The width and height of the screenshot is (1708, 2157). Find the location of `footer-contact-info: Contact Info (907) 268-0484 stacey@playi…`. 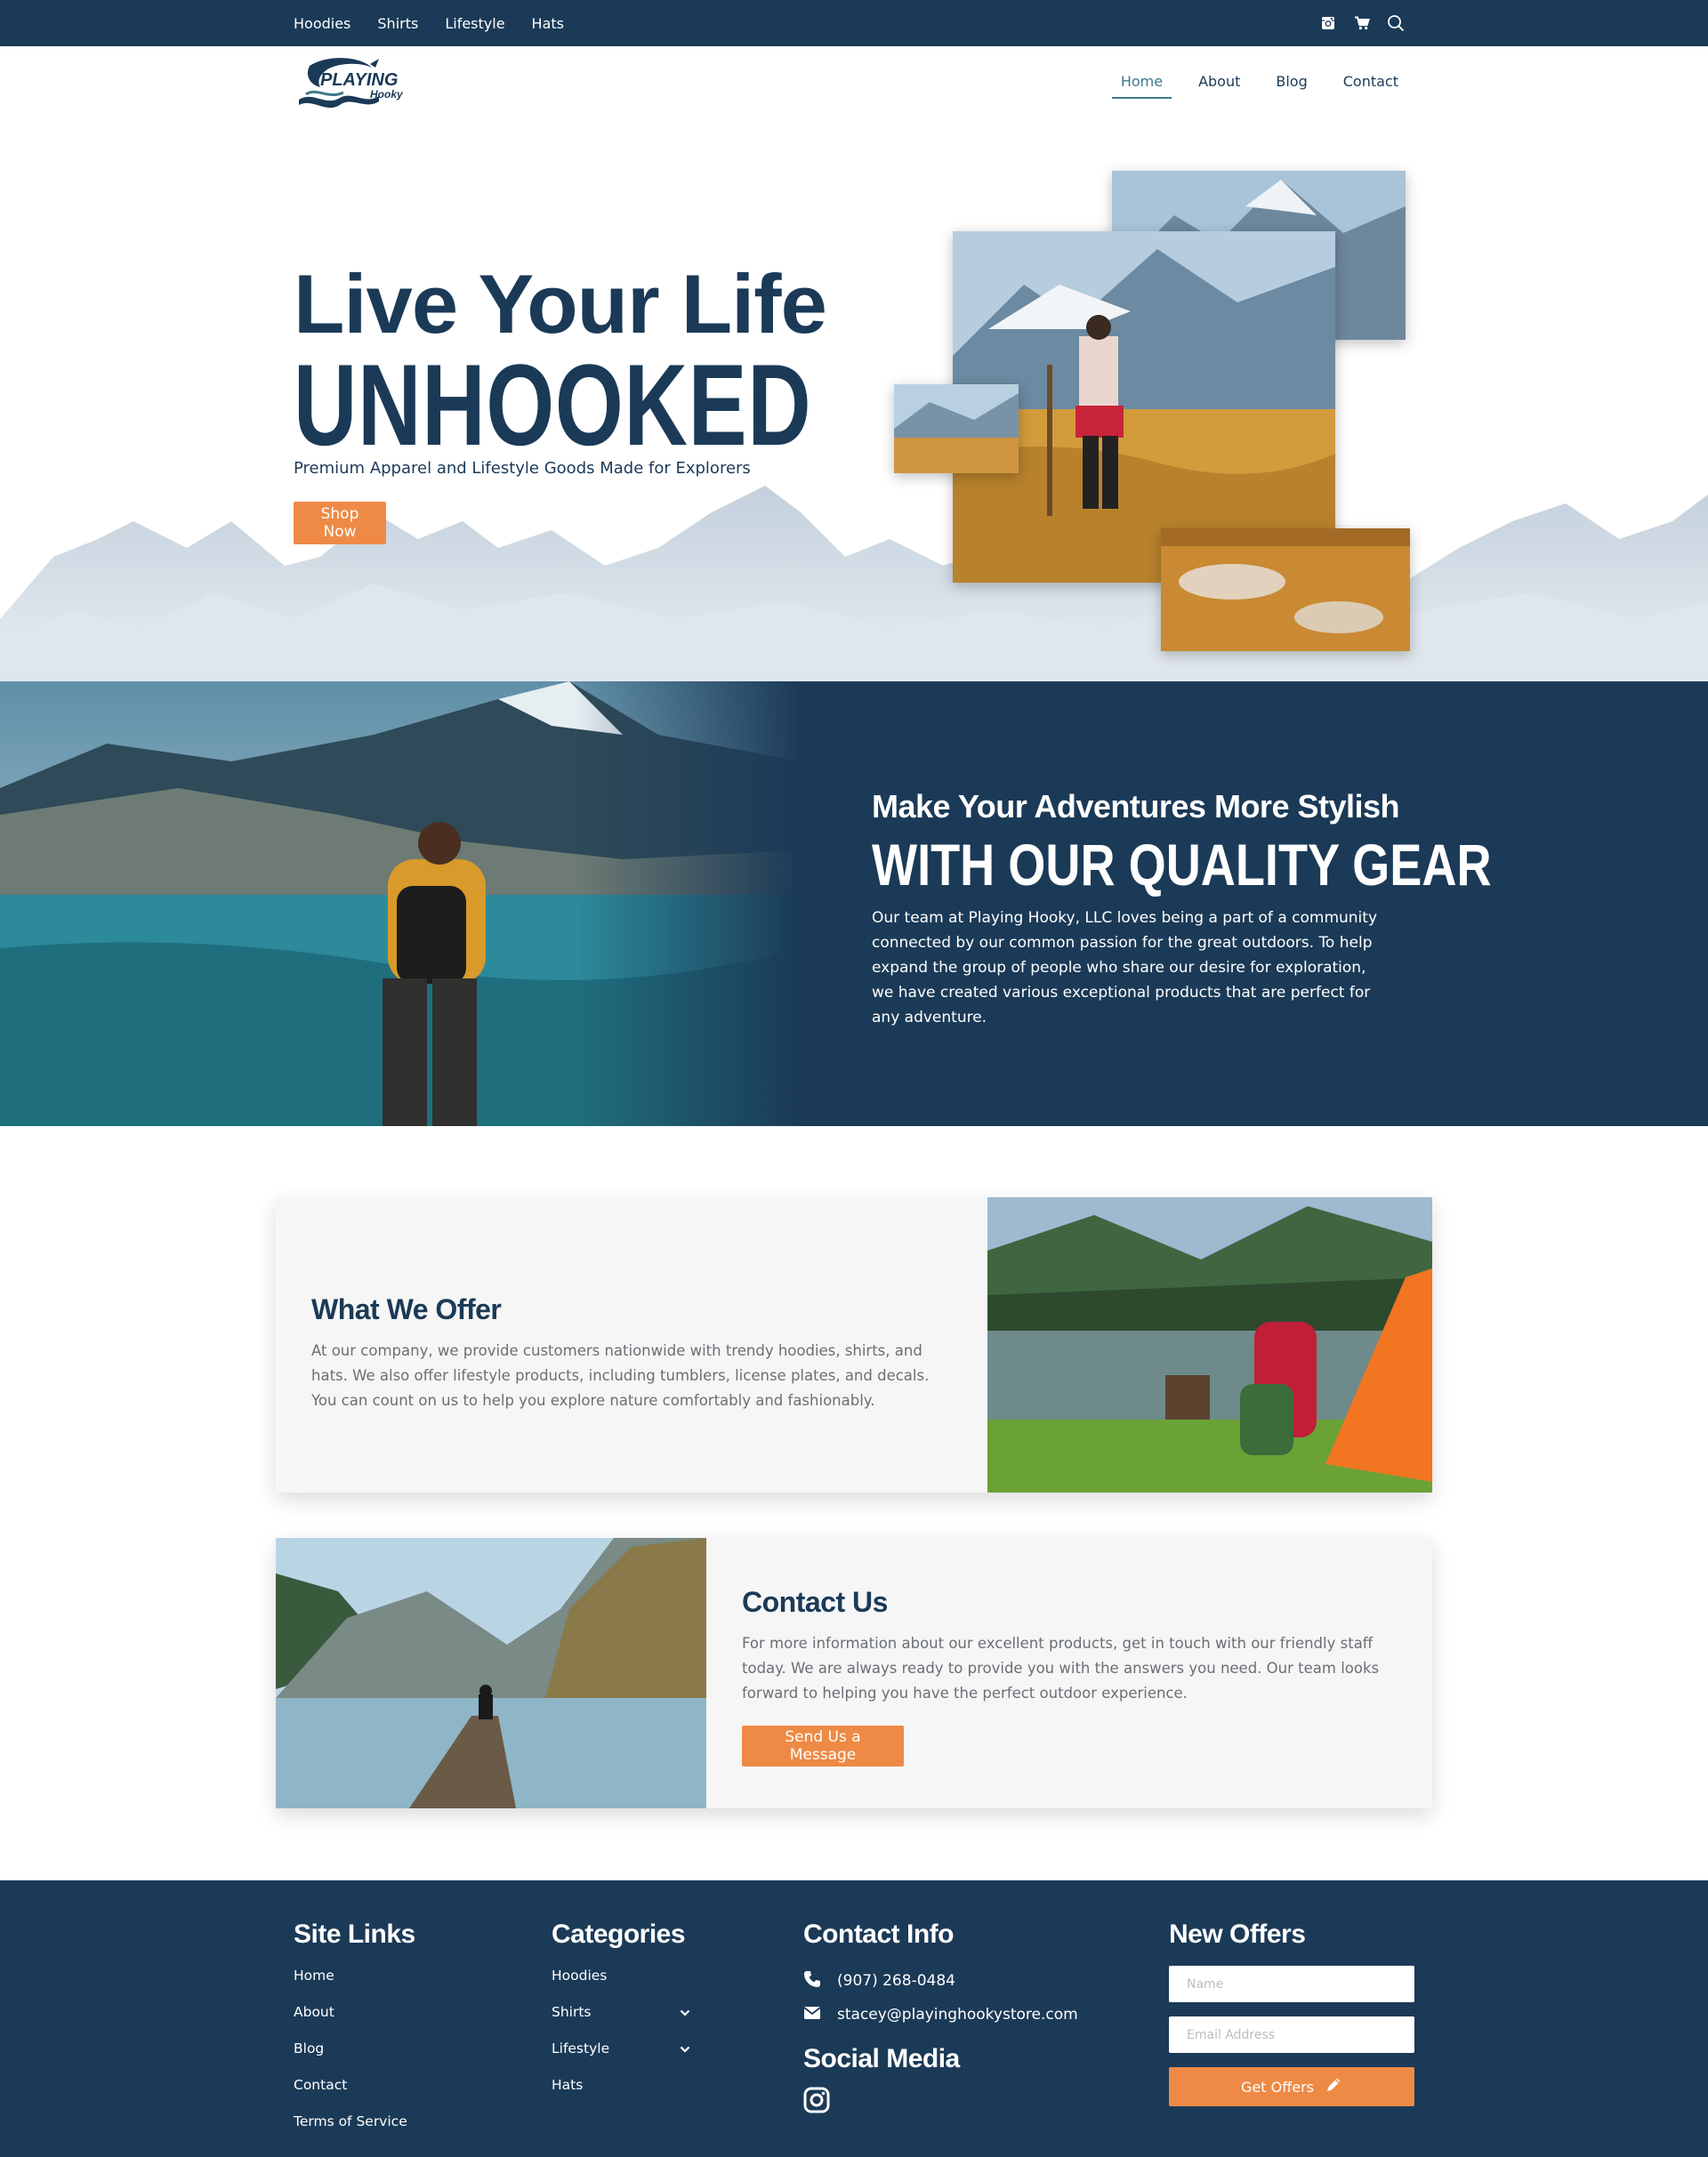

footer-contact-info: Contact Info (907) 268-0484 stacey@playi… is located at coordinates (940, 2019).